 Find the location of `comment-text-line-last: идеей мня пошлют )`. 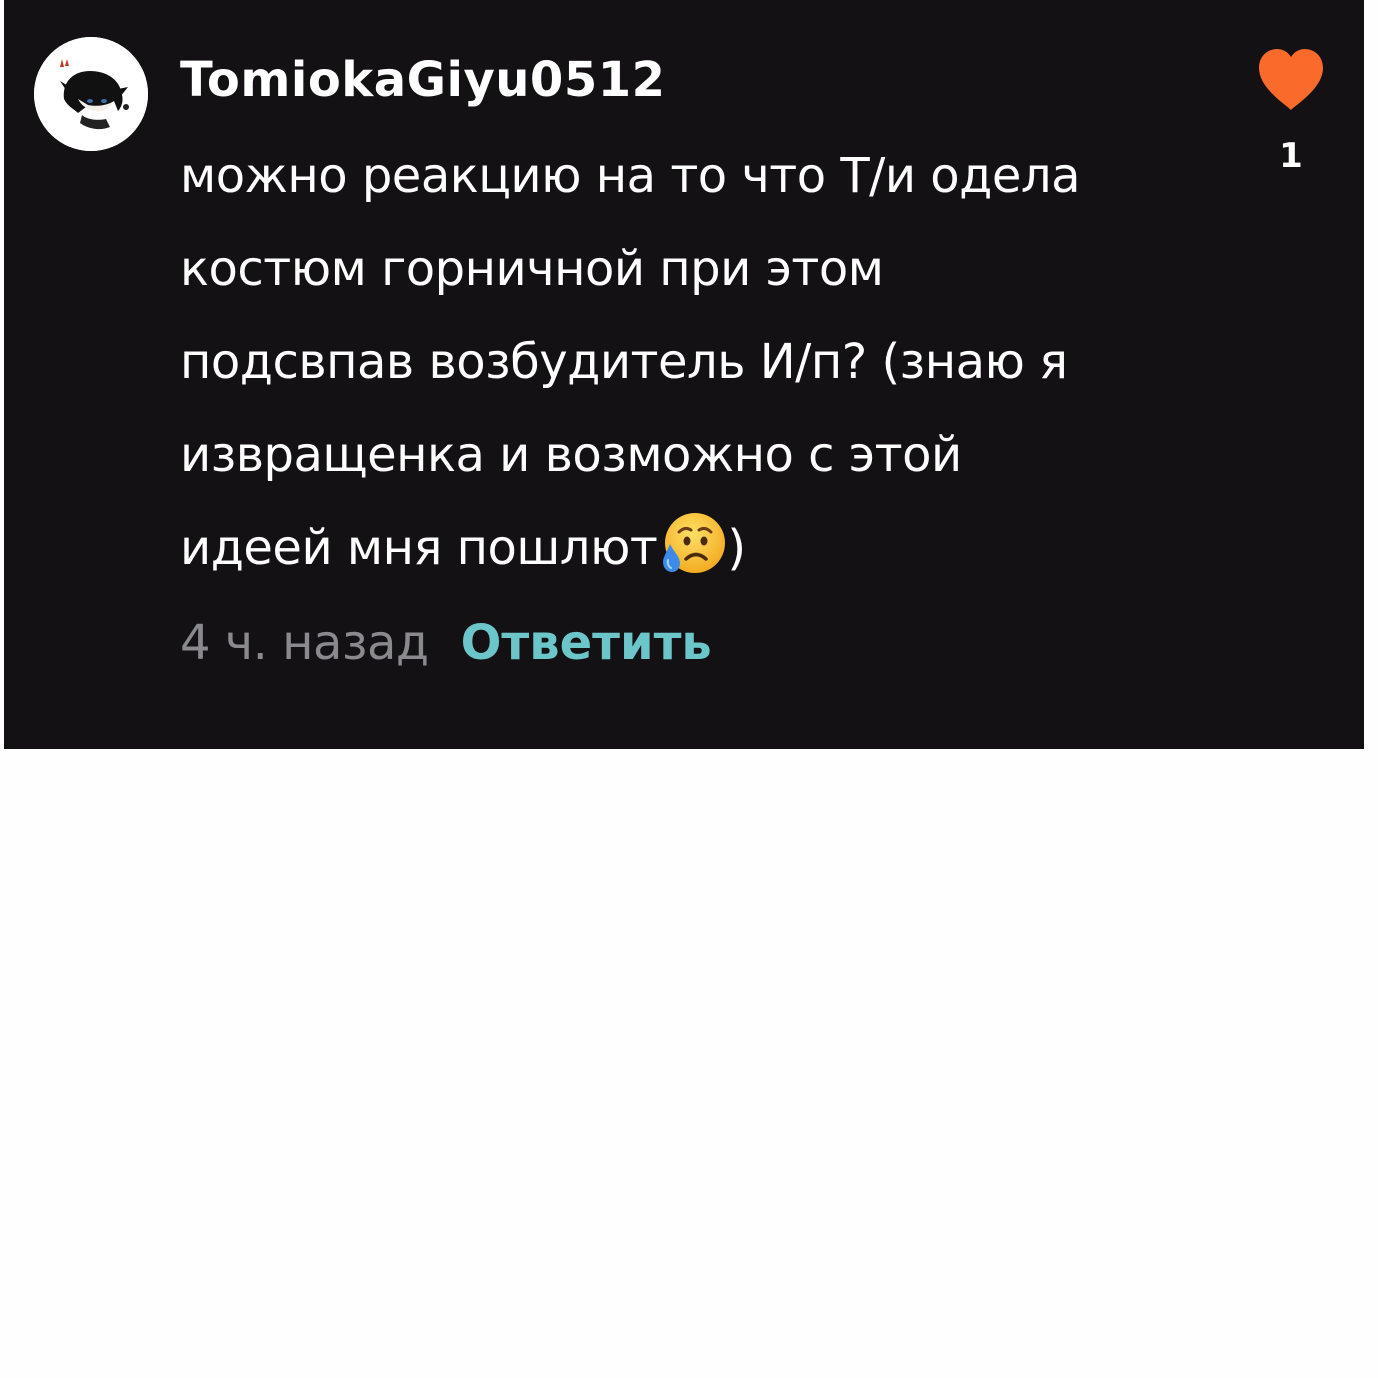

comment-text-line-last: идеей мня пошлют ) is located at coordinates (685, 548).